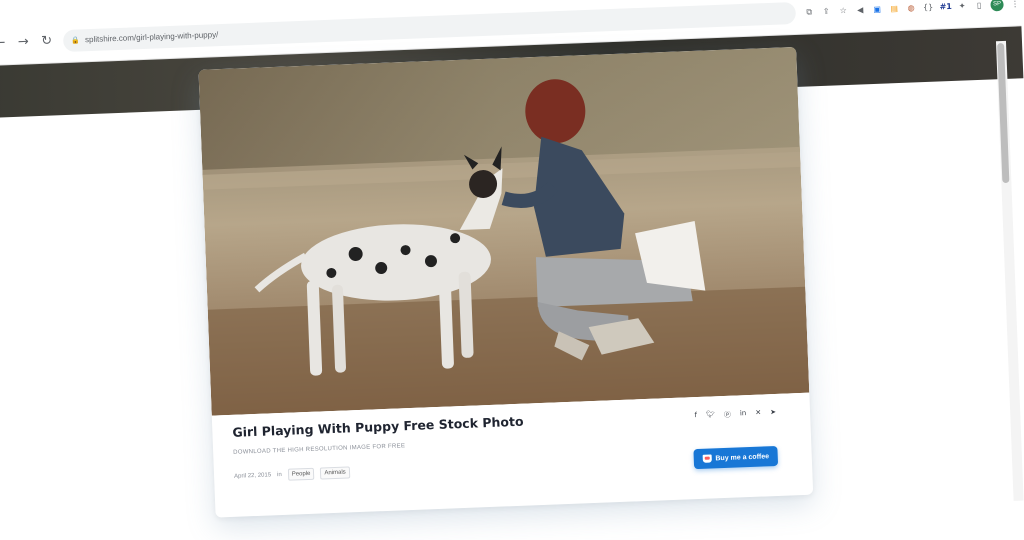 This screenshot has height=540, width=1024. Describe the element at coordinates (279, 475) in the screenshot. I see `in-label: in` at that location.